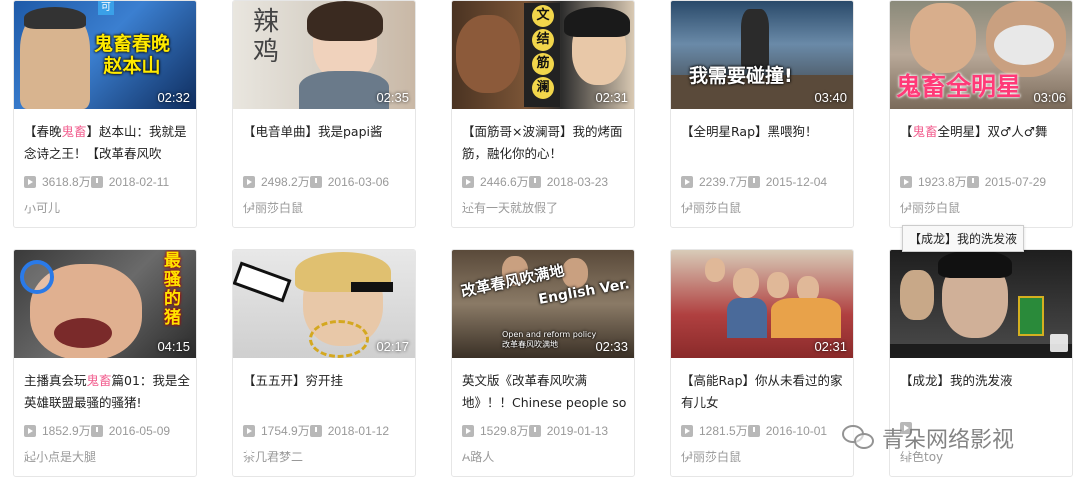  Describe the element at coordinates (942, 182) in the screenshot. I see `view-count: 1923.8万` at that location.